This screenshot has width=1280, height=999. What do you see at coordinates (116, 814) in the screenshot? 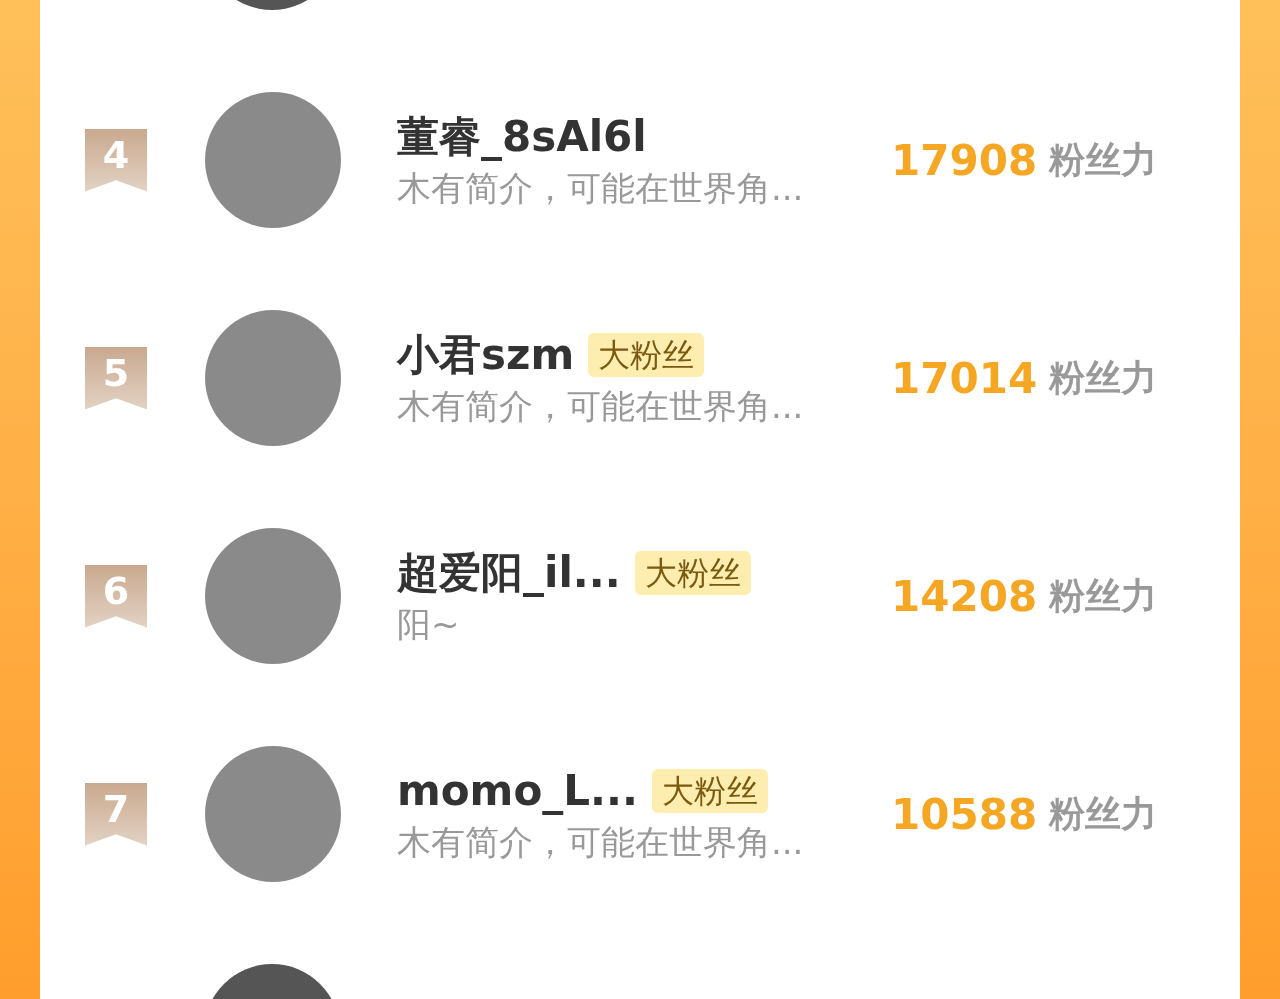
I see `rank-ribbon: 7` at bounding box center [116, 814].